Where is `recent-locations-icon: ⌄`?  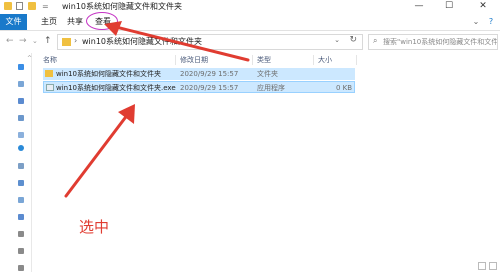
recent-locations-icon: ⌄ is located at coordinates (35, 41).